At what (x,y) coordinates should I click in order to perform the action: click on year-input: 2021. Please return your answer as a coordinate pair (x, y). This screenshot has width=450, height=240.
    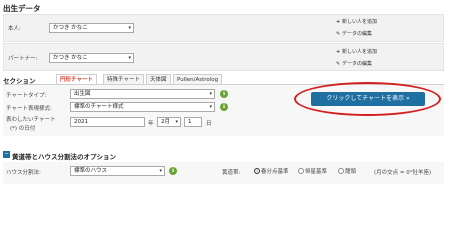
    Looking at the image, I should click on (107, 122).